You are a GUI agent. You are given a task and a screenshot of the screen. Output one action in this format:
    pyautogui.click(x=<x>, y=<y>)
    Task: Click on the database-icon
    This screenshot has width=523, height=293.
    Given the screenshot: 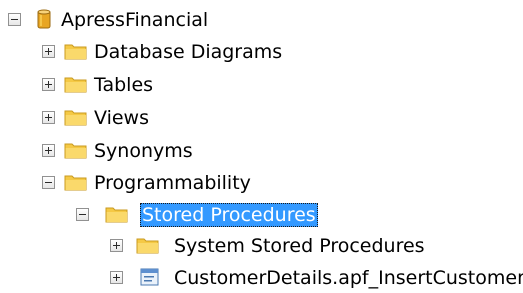 What is the action you would take?
    pyautogui.click(x=44, y=19)
    